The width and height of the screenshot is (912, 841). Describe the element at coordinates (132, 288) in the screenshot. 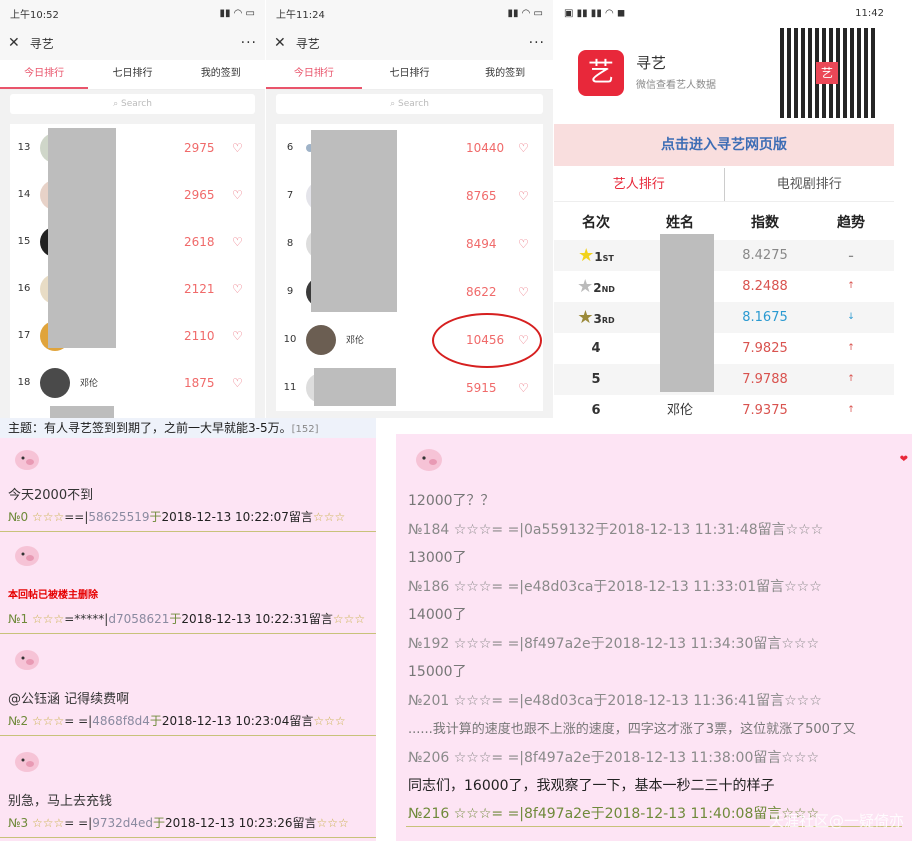

I see `list-item: 16 2121 ♡` at that location.